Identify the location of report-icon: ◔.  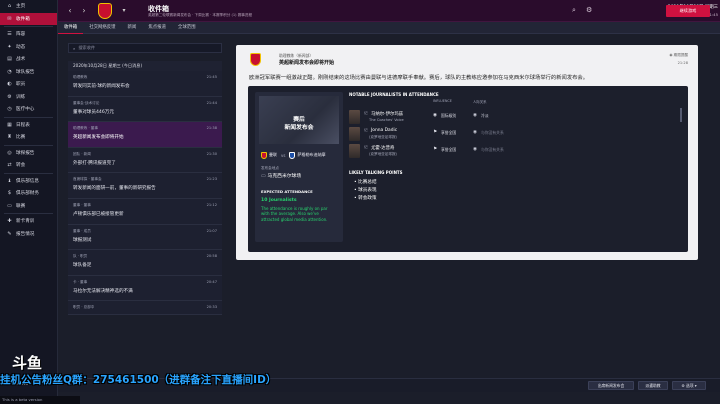
(9, 71).